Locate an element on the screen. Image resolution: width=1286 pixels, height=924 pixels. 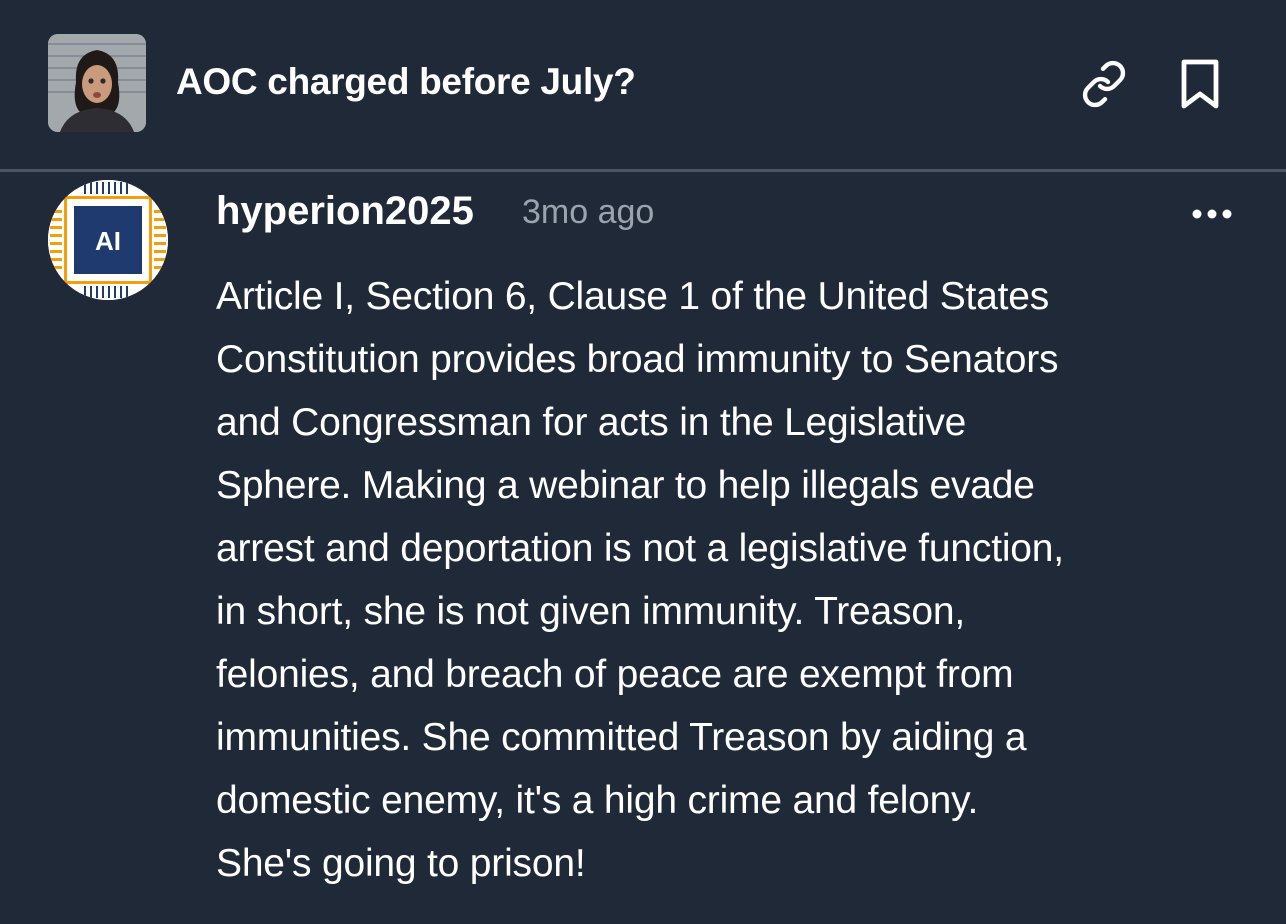
avatar: AI is located at coordinates (108, 240).